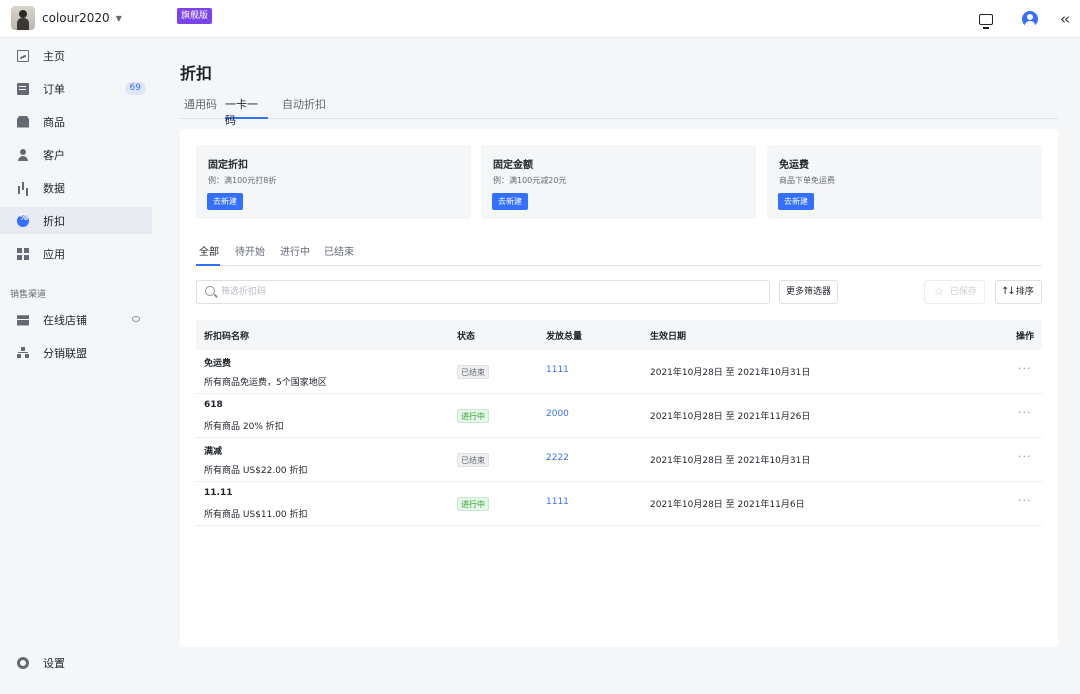 The height and width of the screenshot is (694, 1080). What do you see at coordinates (213, 405) in the screenshot?
I see `discount-name: 618` at bounding box center [213, 405].